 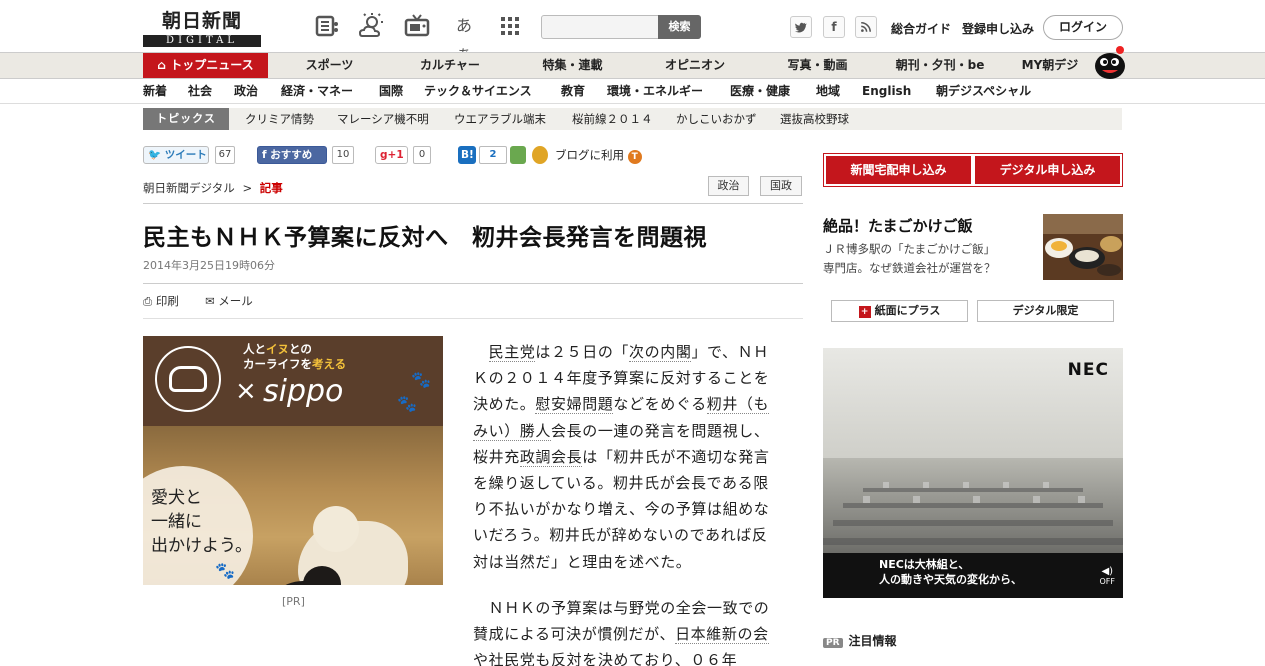 I want to click on subnav-education: 教育, so click(x=573, y=91).